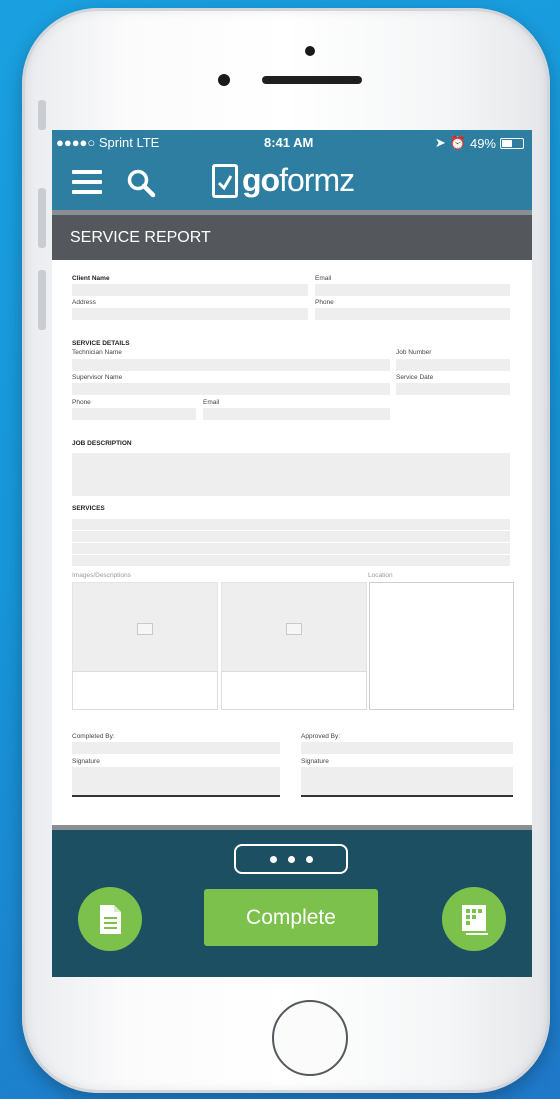 The image size is (560, 1099). Describe the element at coordinates (412, 314) in the screenshot. I see `phone-field` at that location.